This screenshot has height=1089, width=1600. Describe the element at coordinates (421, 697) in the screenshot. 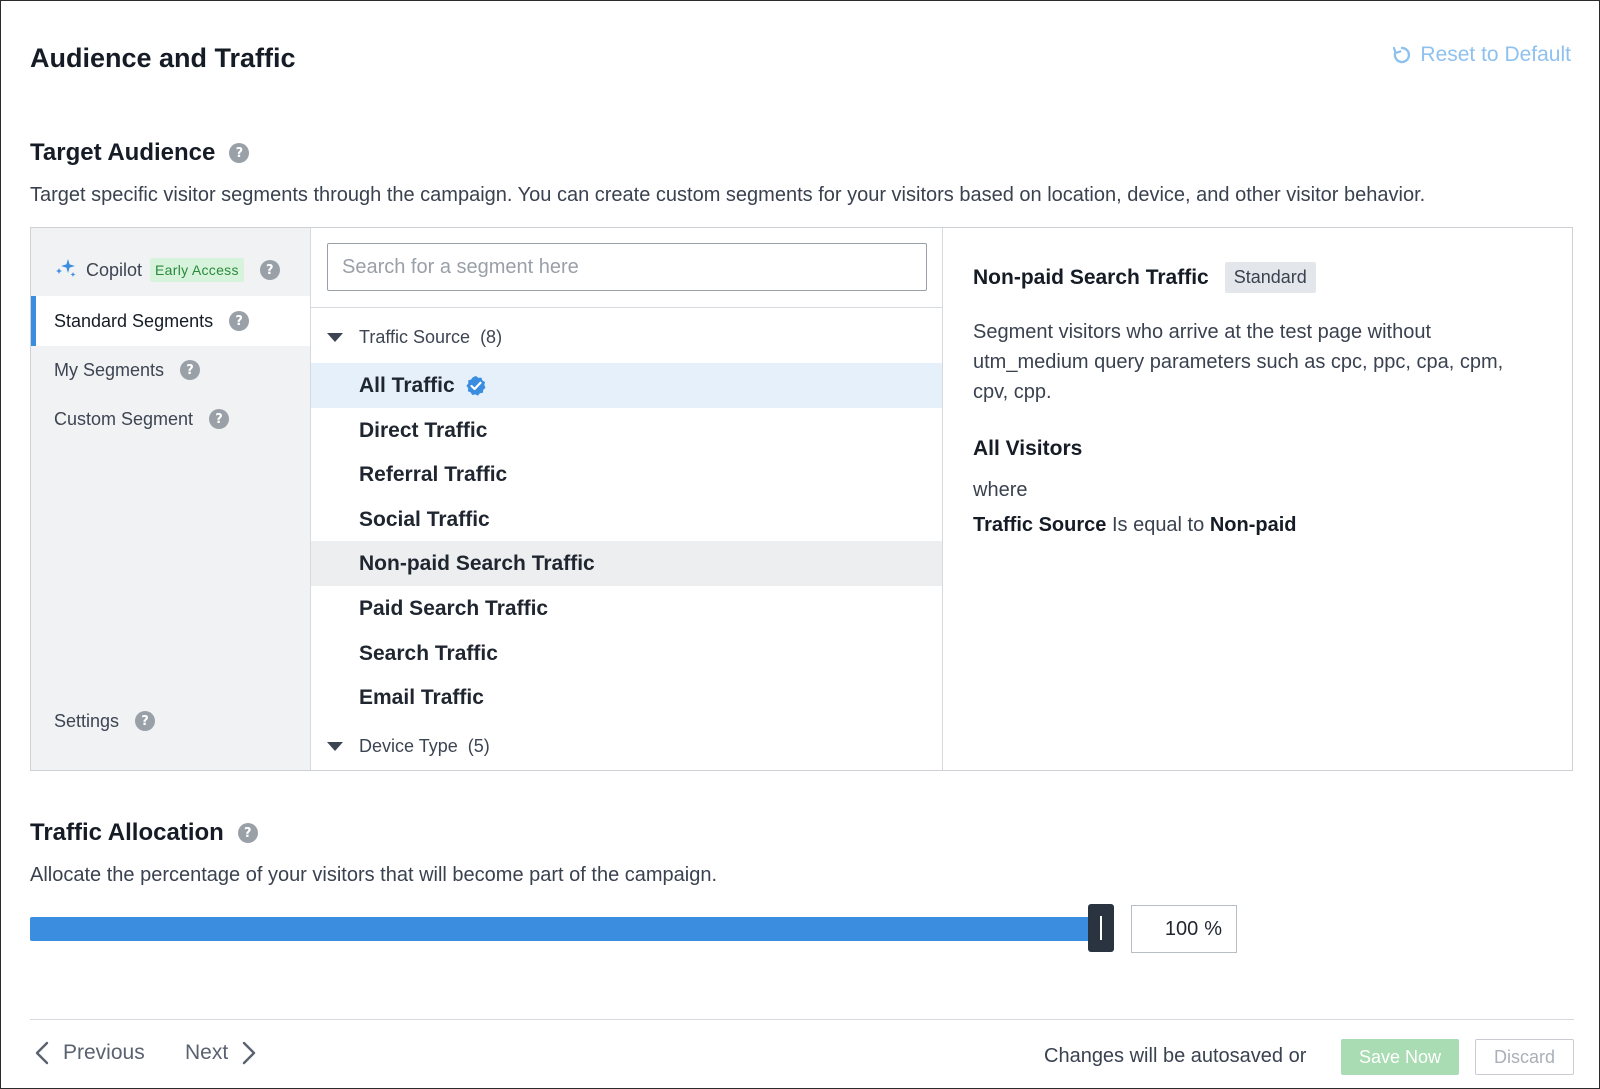

I see `segment-label: Email Traffic` at that location.